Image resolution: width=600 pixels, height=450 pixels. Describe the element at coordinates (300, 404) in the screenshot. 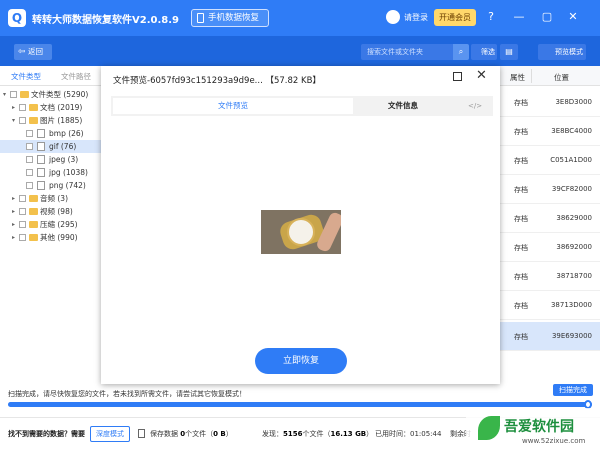

I see `scan-progress-bar` at that location.